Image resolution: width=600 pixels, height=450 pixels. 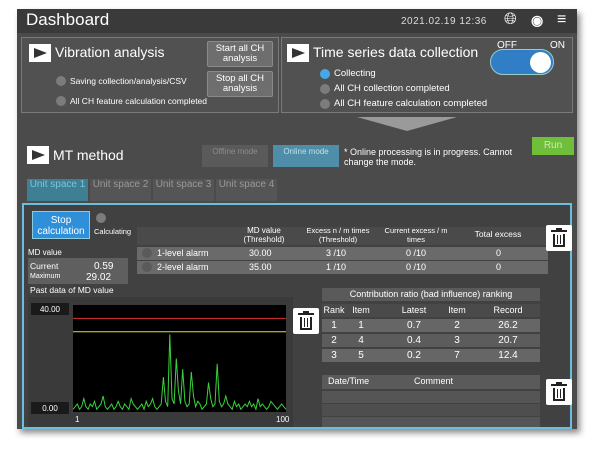 I want to click on comment-header: Comment, so click(x=434, y=381).